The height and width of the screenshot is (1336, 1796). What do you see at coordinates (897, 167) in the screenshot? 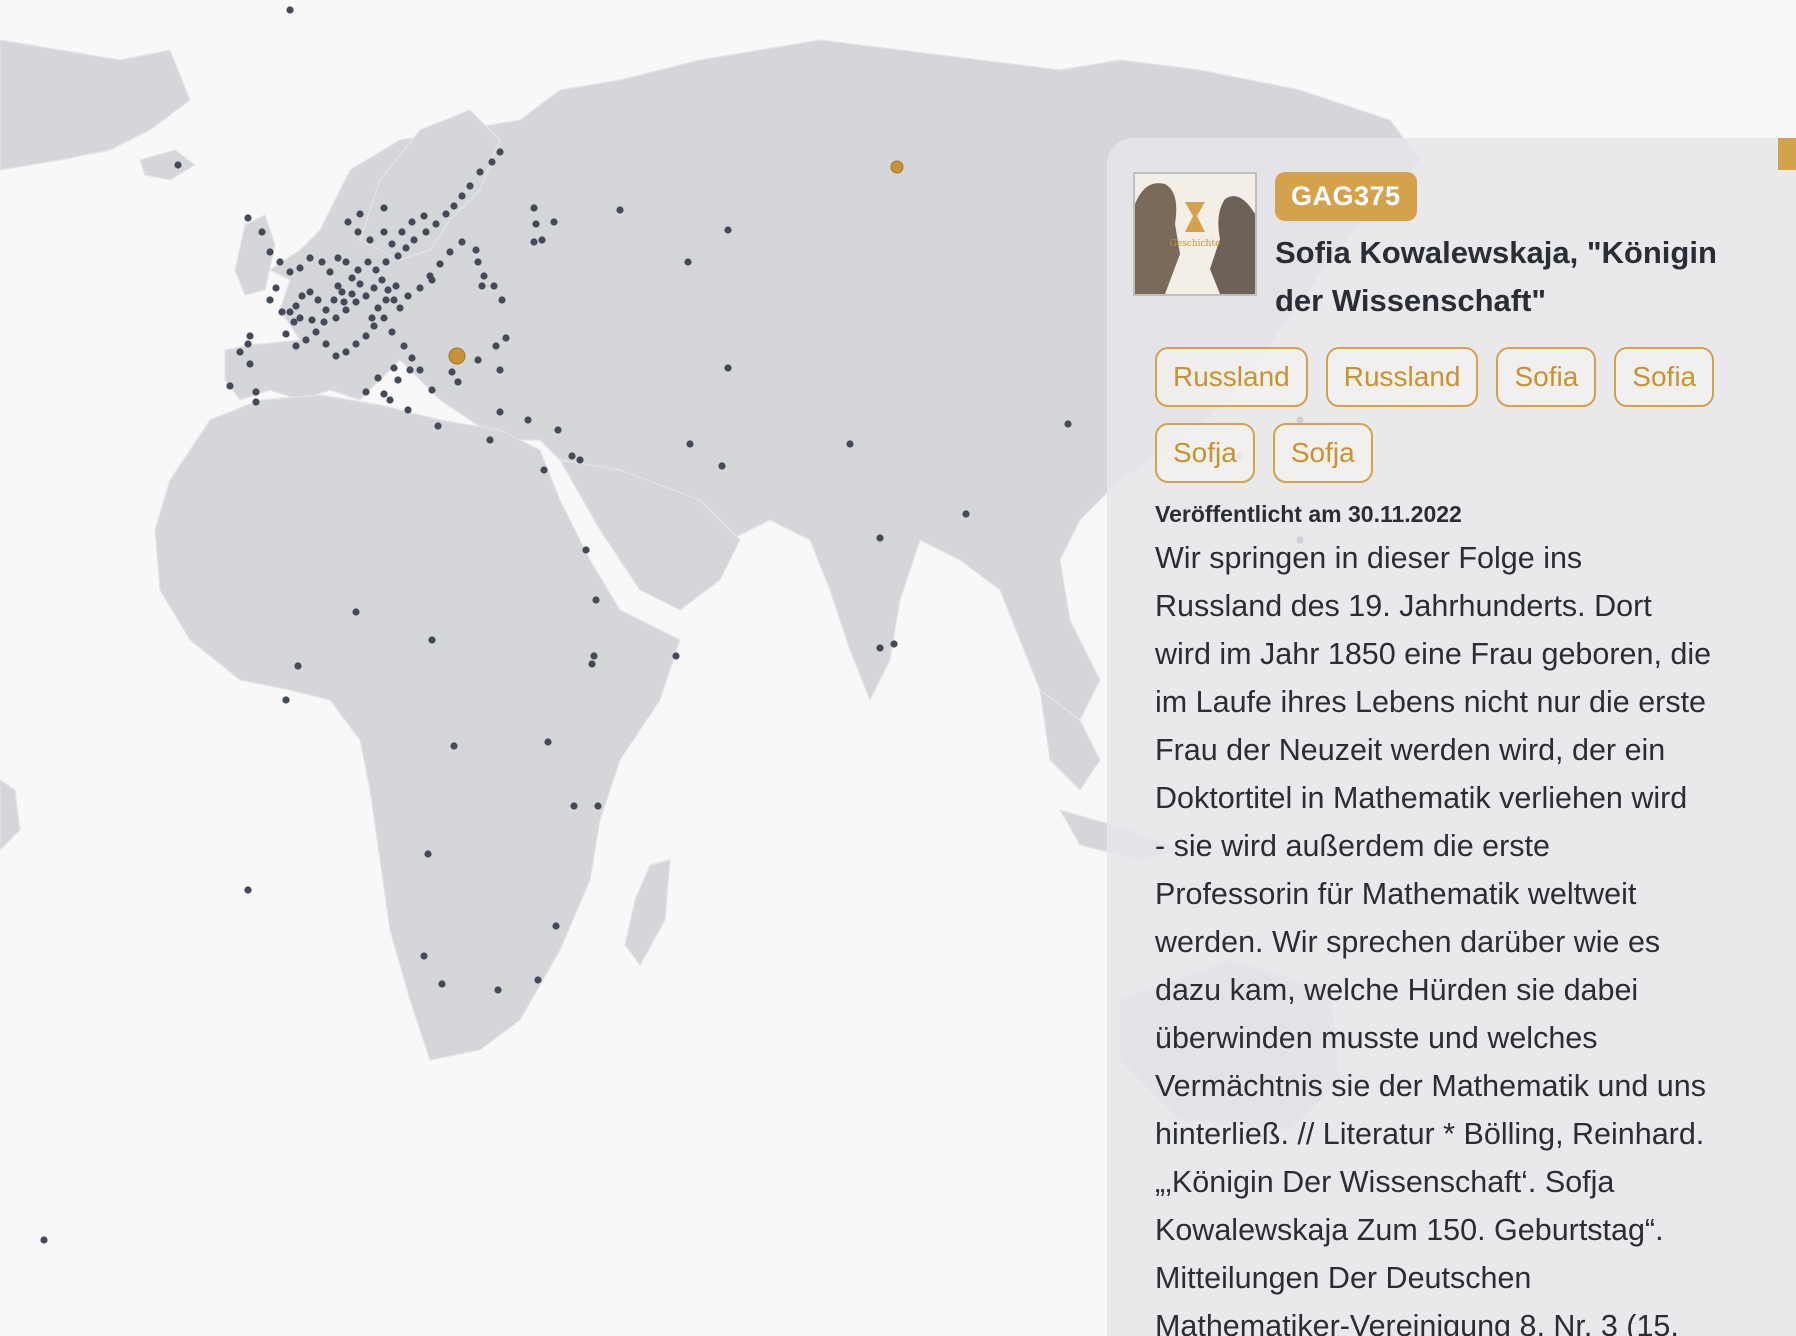
I see `marker-russland` at bounding box center [897, 167].